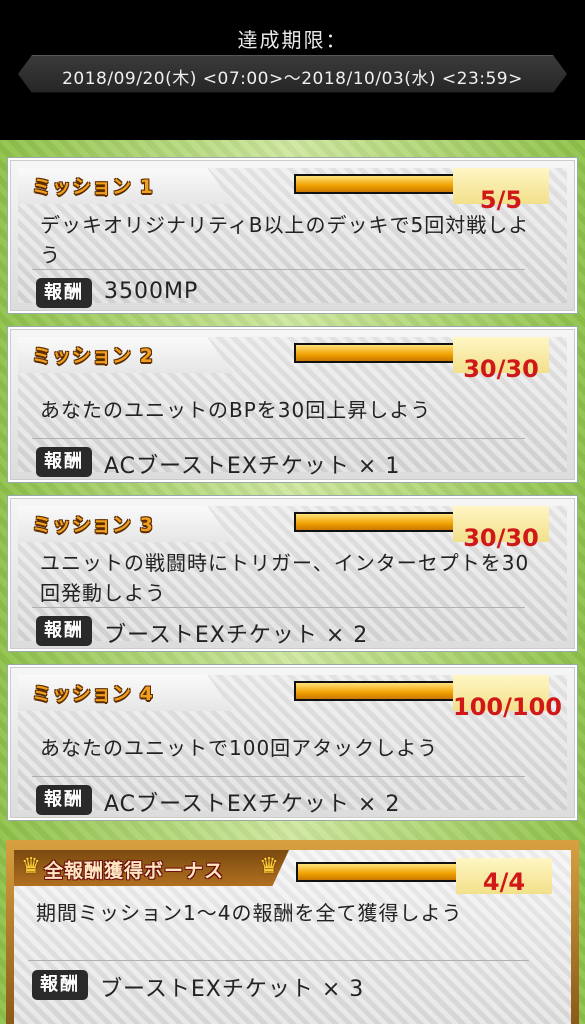 The height and width of the screenshot is (1024, 585). What do you see at coordinates (31, 866) in the screenshot?
I see `crown-left-icon: ♛` at bounding box center [31, 866].